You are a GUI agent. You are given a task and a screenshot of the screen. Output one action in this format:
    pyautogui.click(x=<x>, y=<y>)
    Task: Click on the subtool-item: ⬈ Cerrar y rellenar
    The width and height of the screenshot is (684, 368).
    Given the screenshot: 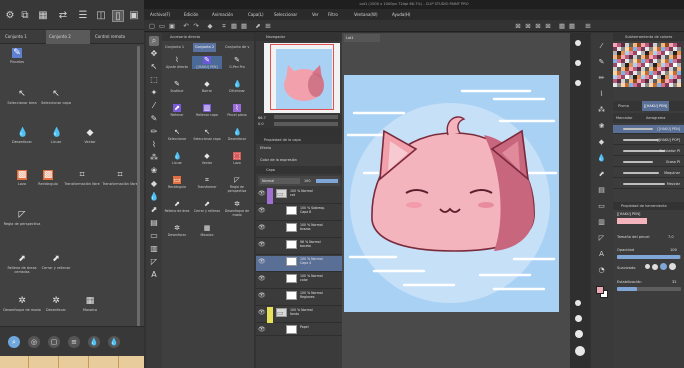 What is the action you would take?
    pyautogui.click(x=207, y=206)
    